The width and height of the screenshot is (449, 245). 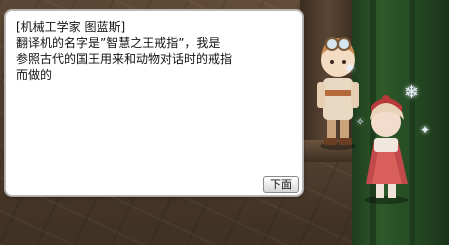 I want to click on next-button: 下面, so click(x=281, y=184).